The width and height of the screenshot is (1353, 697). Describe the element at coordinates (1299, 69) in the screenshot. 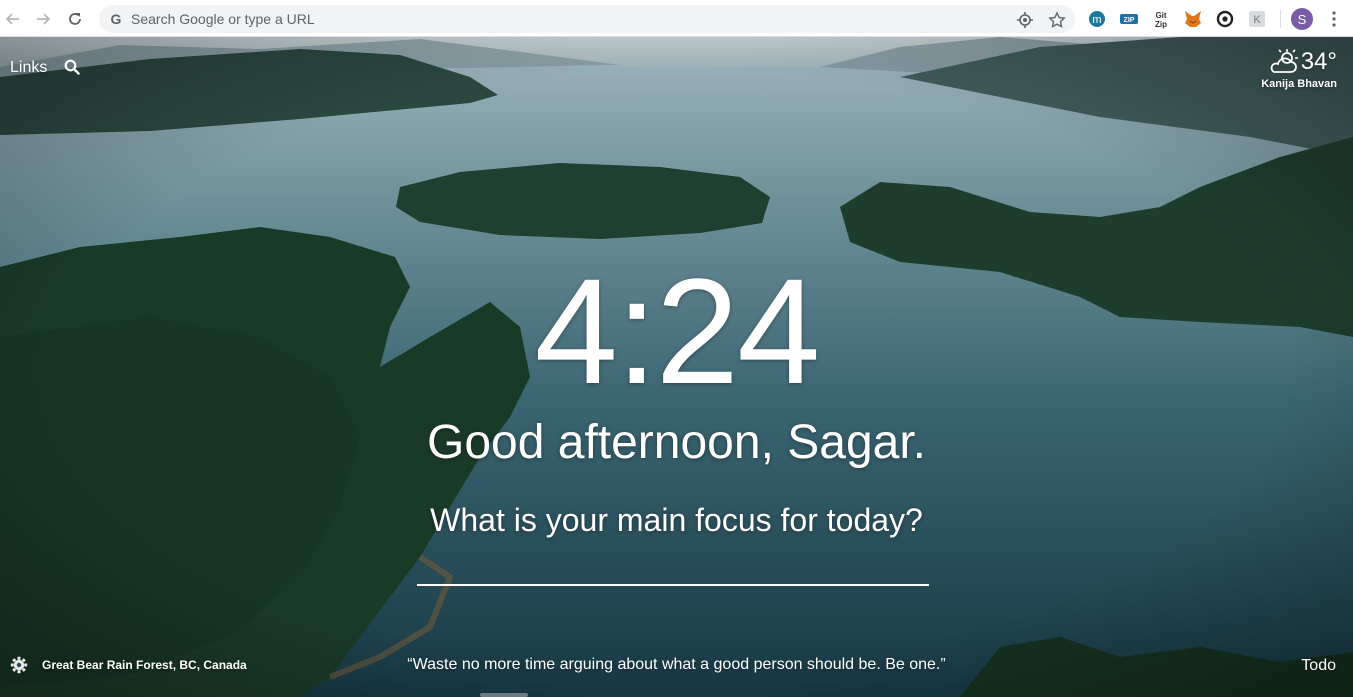

I see `weather-widget: 34° Kanija Bhavan` at that location.